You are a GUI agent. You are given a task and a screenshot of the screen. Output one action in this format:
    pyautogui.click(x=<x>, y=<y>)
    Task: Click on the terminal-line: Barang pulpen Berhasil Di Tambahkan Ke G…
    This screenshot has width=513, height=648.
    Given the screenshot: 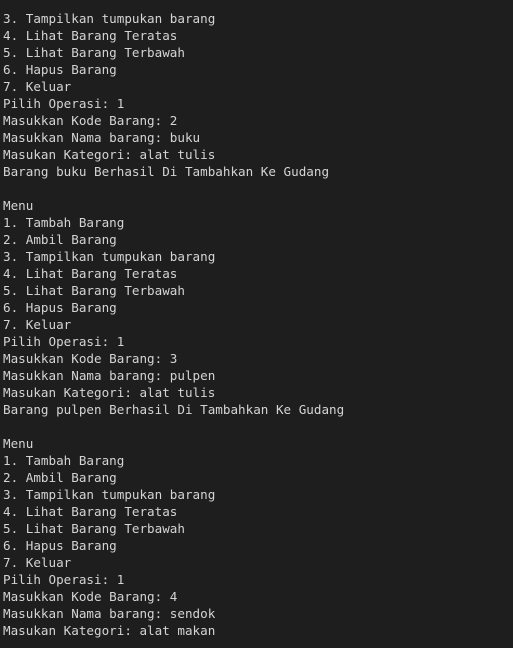 What is the action you would take?
    pyautogui.click(x=174, y=409)
    